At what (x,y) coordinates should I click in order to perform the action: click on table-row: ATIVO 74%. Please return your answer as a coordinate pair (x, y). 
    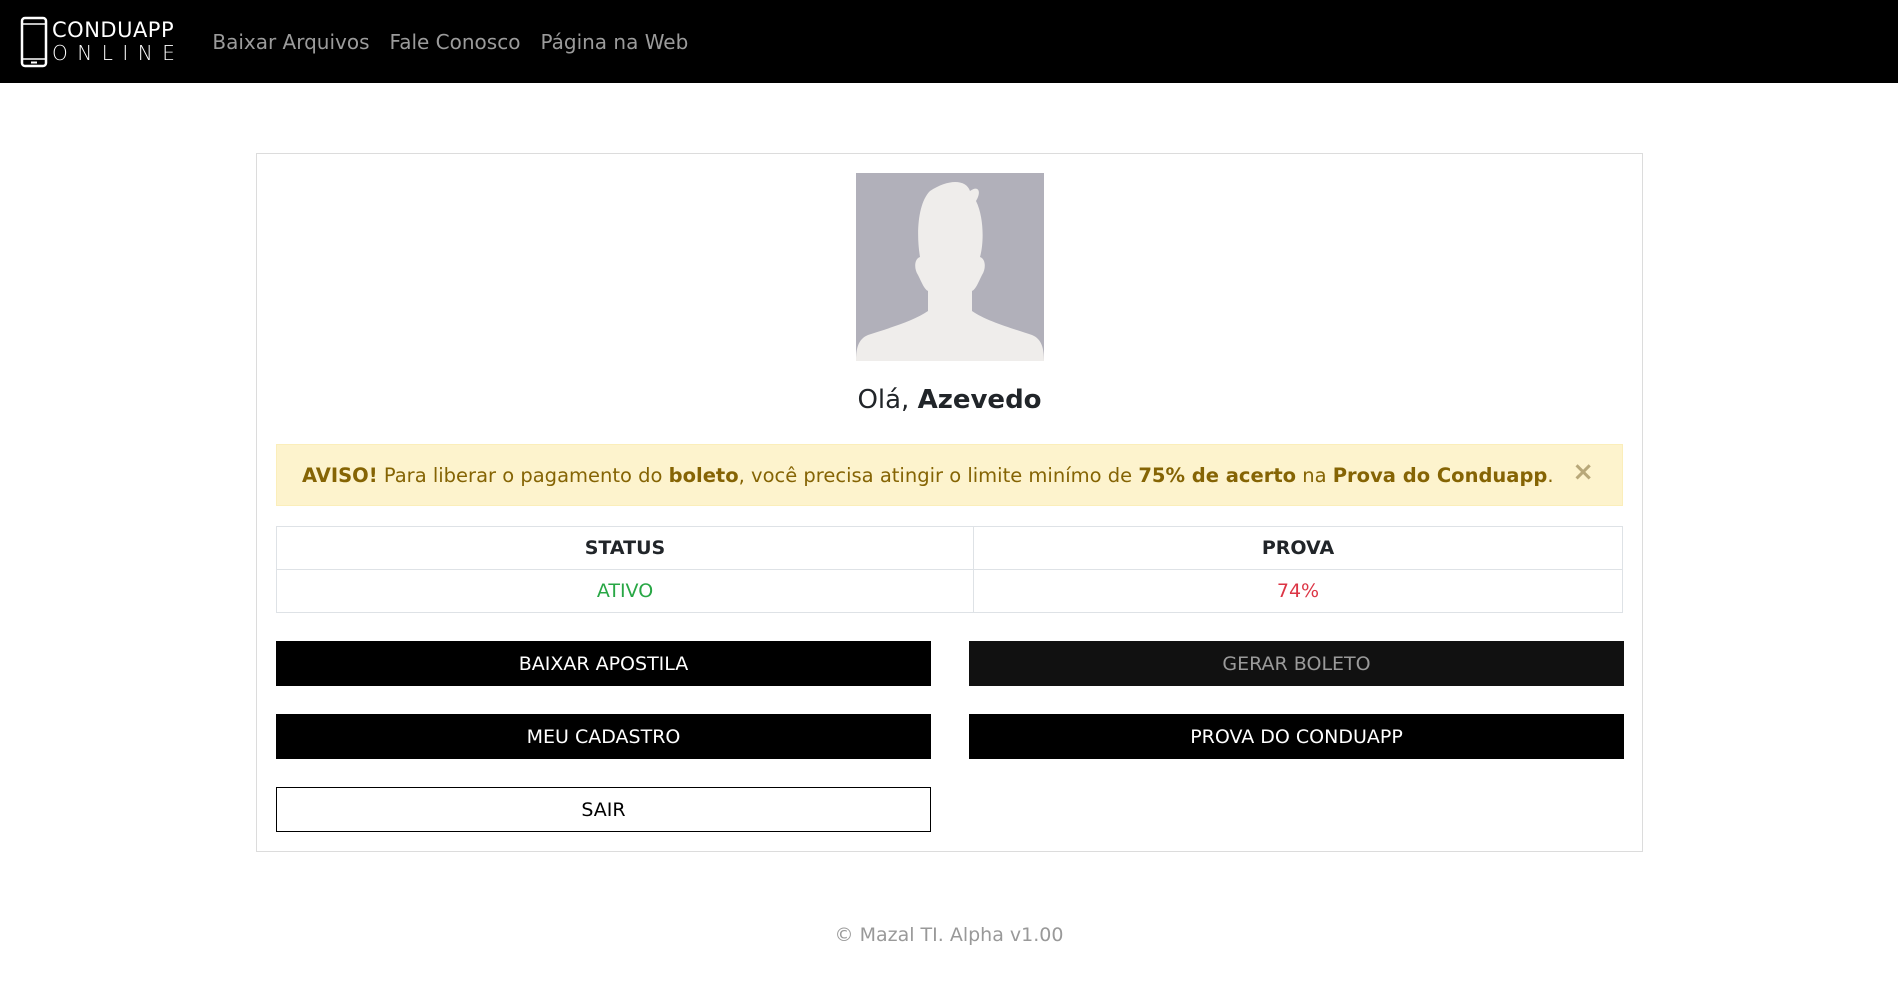
    Looking at the image, I should click on (949, 591).